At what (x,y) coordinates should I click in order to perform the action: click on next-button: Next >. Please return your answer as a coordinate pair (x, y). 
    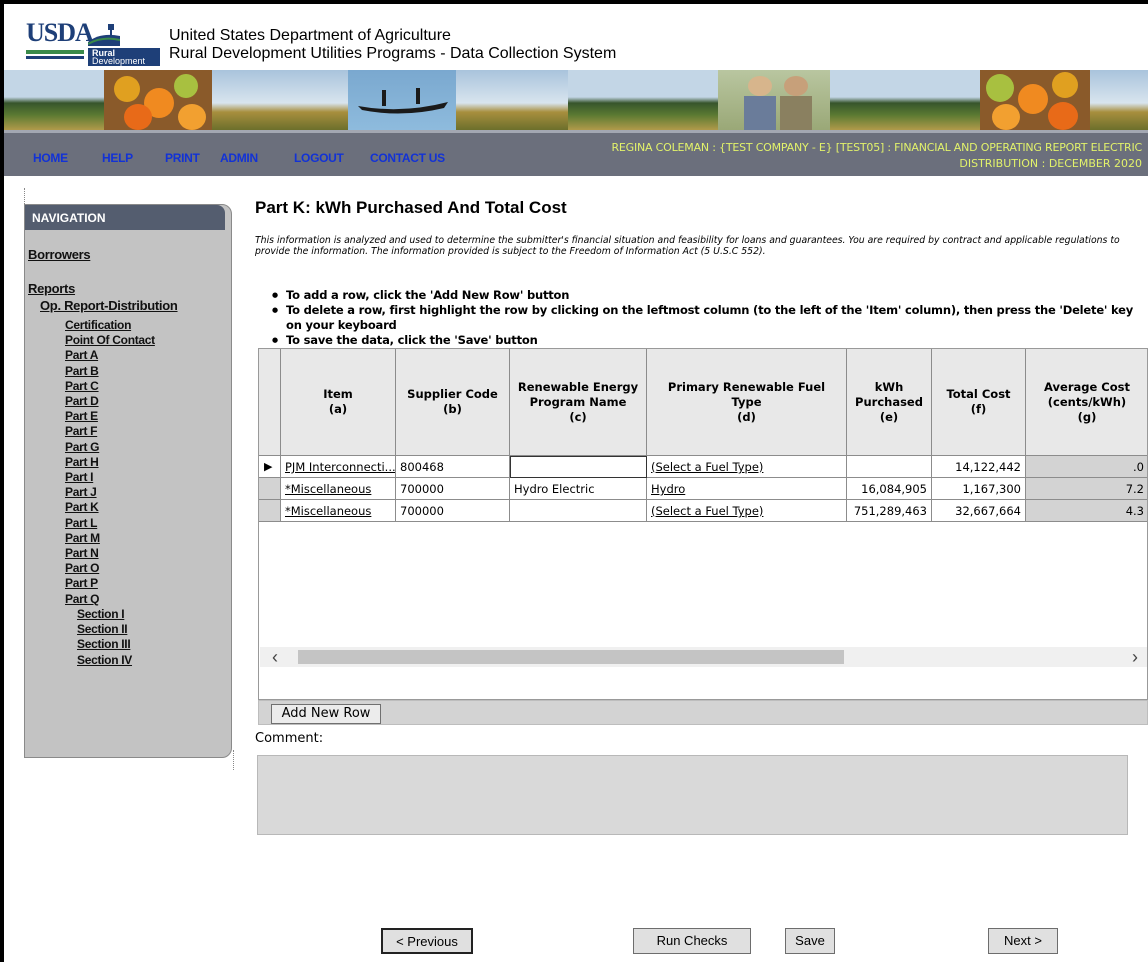
    Looking at the image, I should click on (1023, 941).